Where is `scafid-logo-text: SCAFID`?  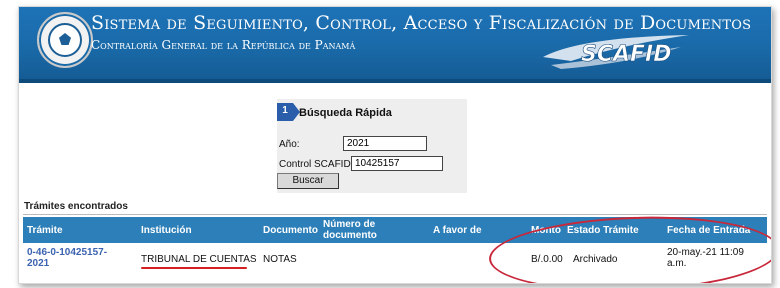
scafid-logo-text: SCAFID is located at coordinates (626, 54).